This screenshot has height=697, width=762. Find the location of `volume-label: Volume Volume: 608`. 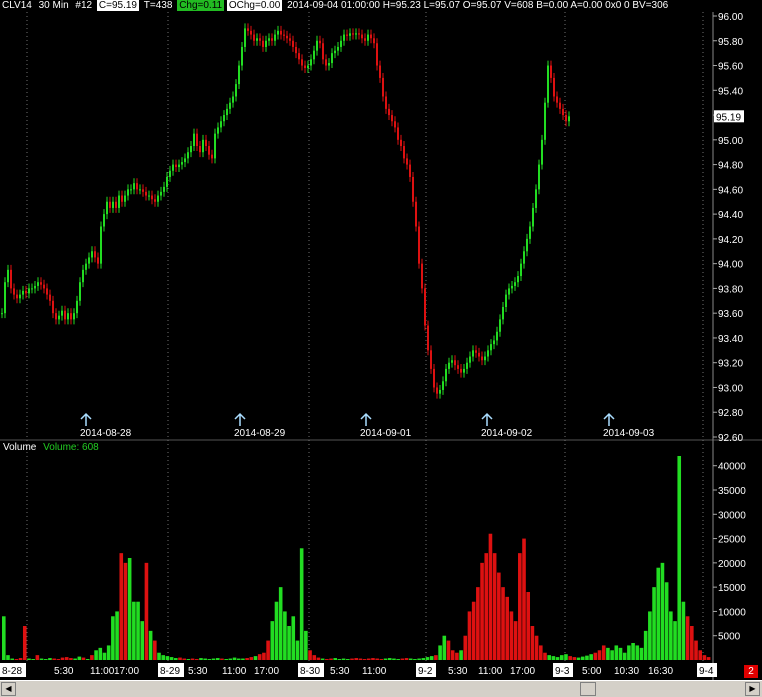

volume-label: Volume Volume: 608 is located at coordinates (51, 447).